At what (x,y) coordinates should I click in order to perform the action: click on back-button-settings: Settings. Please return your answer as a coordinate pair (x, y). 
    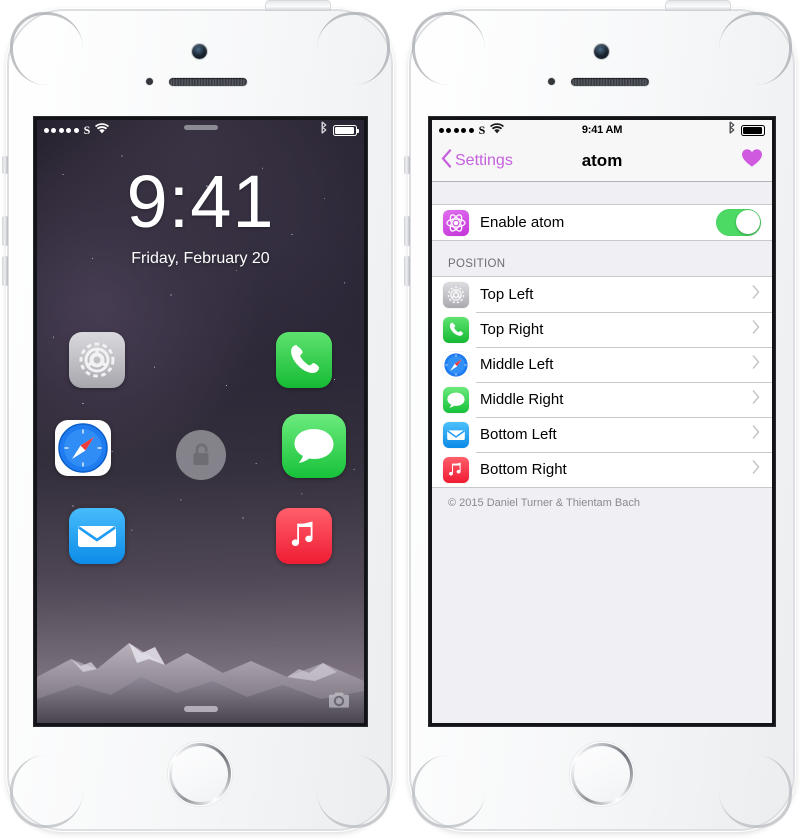
    Looking at the image, I should click on (477, 160).